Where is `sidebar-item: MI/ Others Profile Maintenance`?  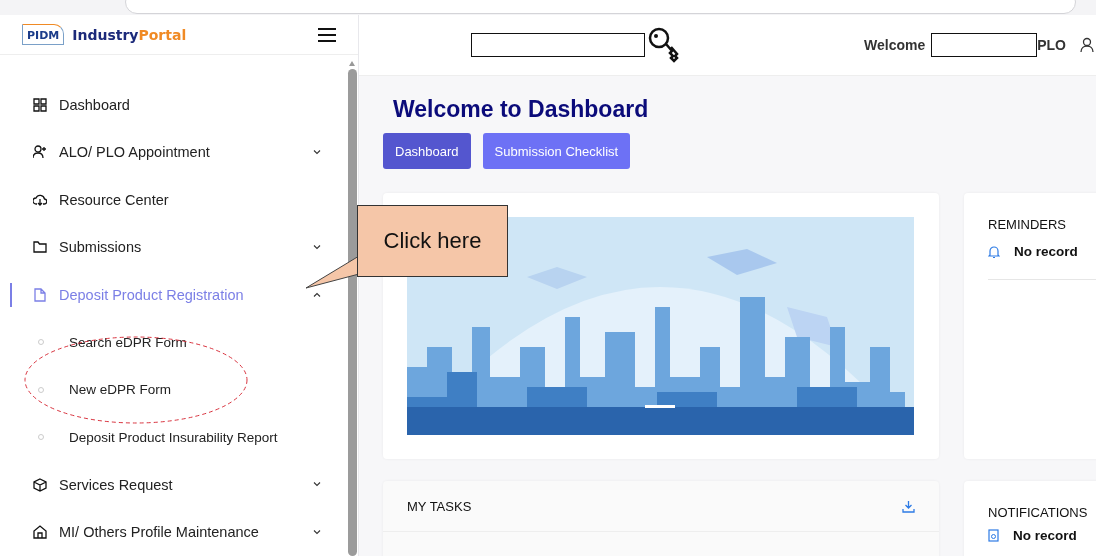
sidebar-item: MI/ Others Profile Maintenance is located at coordinates (179, 532).